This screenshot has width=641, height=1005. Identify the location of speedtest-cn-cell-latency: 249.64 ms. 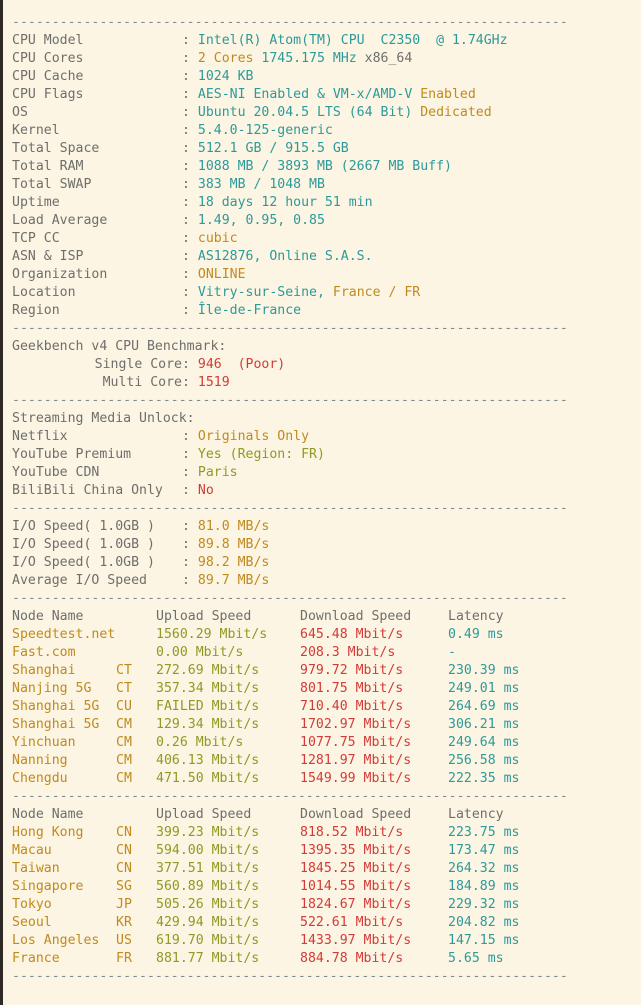
(484, 742).